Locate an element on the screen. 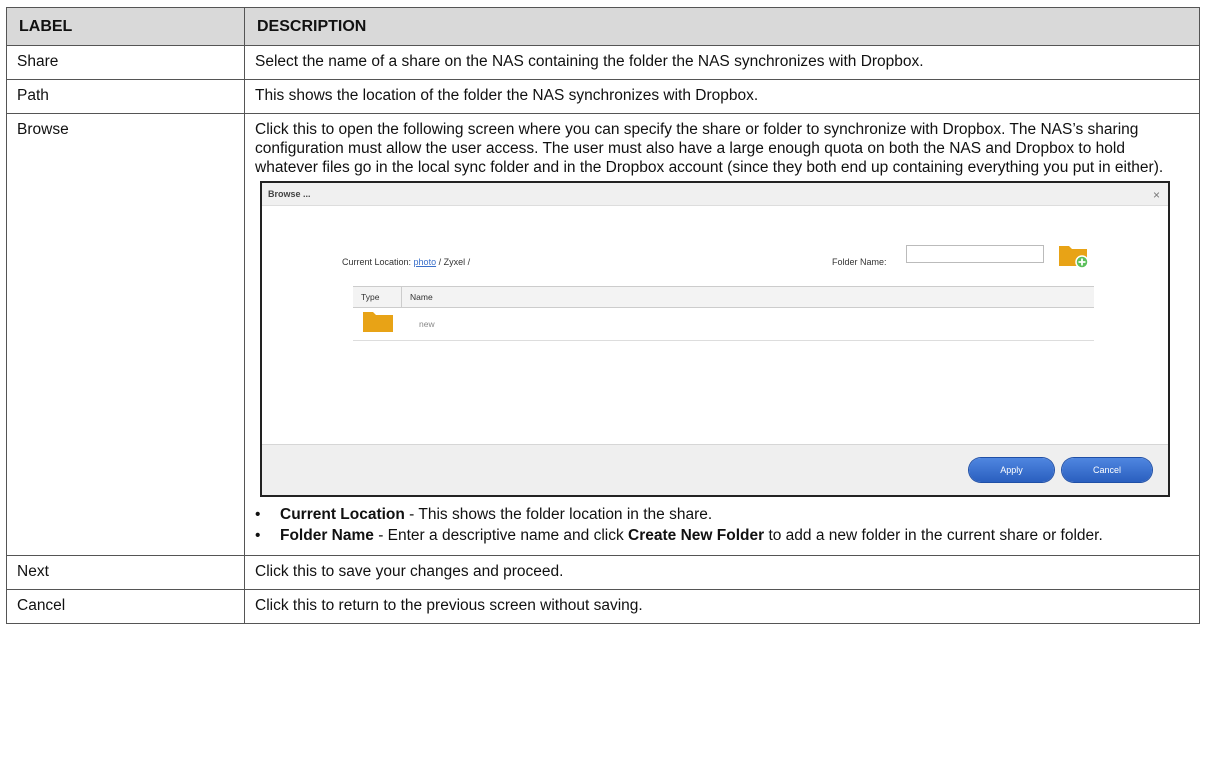 This screenshot has width=1206, height=763. list-item: new is located at coordinates (723, 324).